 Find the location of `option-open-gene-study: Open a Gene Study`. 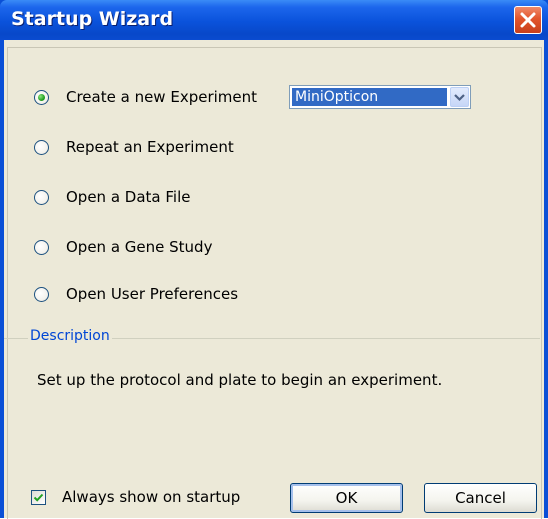

option-open-gene-study: Open a Gene Study is located at coordinates (123, 247).